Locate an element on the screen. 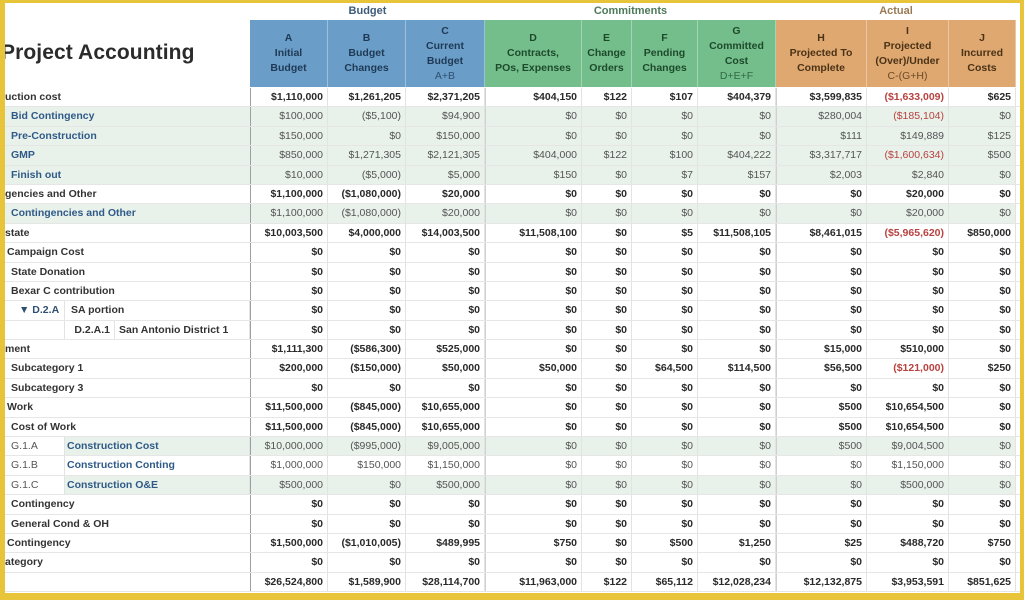 The image size is (1024, 600). column-header-c: C Current Budget A+B is located at coordinates (445, 53).